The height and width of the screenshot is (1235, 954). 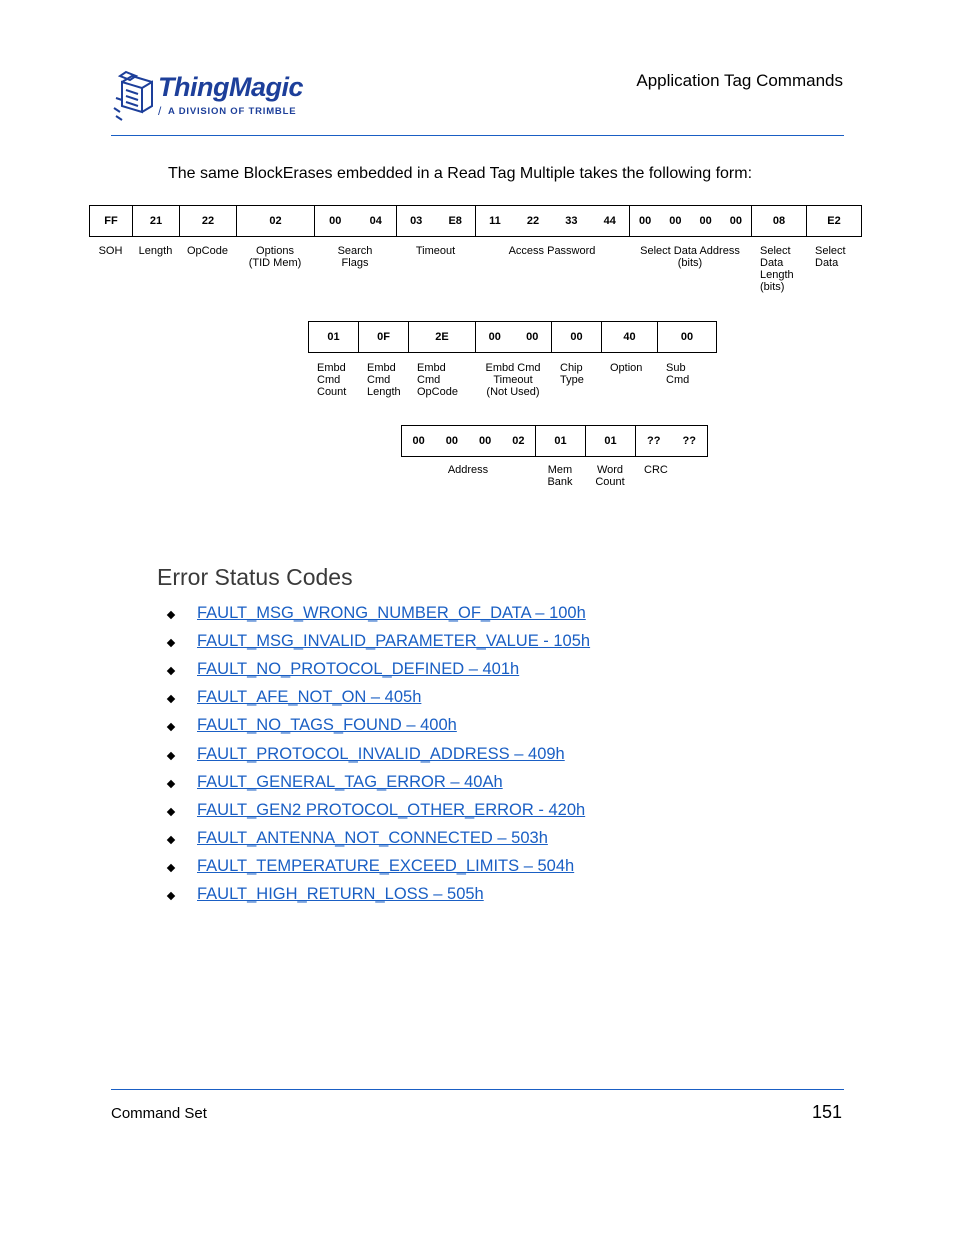 What do you see at coordinates (435, 251) in the screenshot?
I see `field-label: Timeout` at bounding box center [435, 251].